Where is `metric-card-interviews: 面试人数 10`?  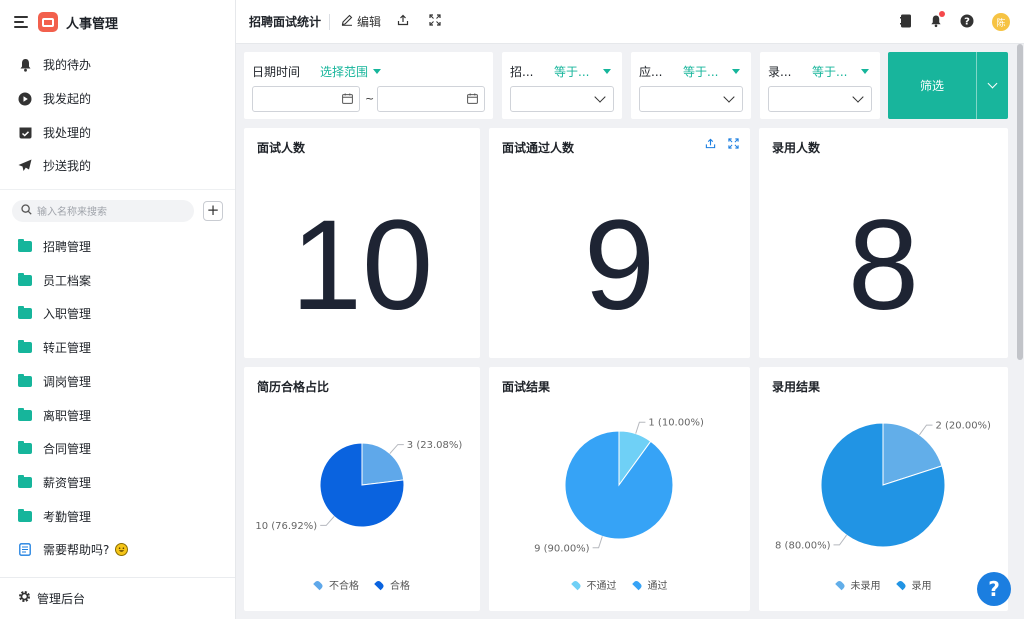
metric-card-interviews: 面试人数 10 is located at coordinates (362, 243).